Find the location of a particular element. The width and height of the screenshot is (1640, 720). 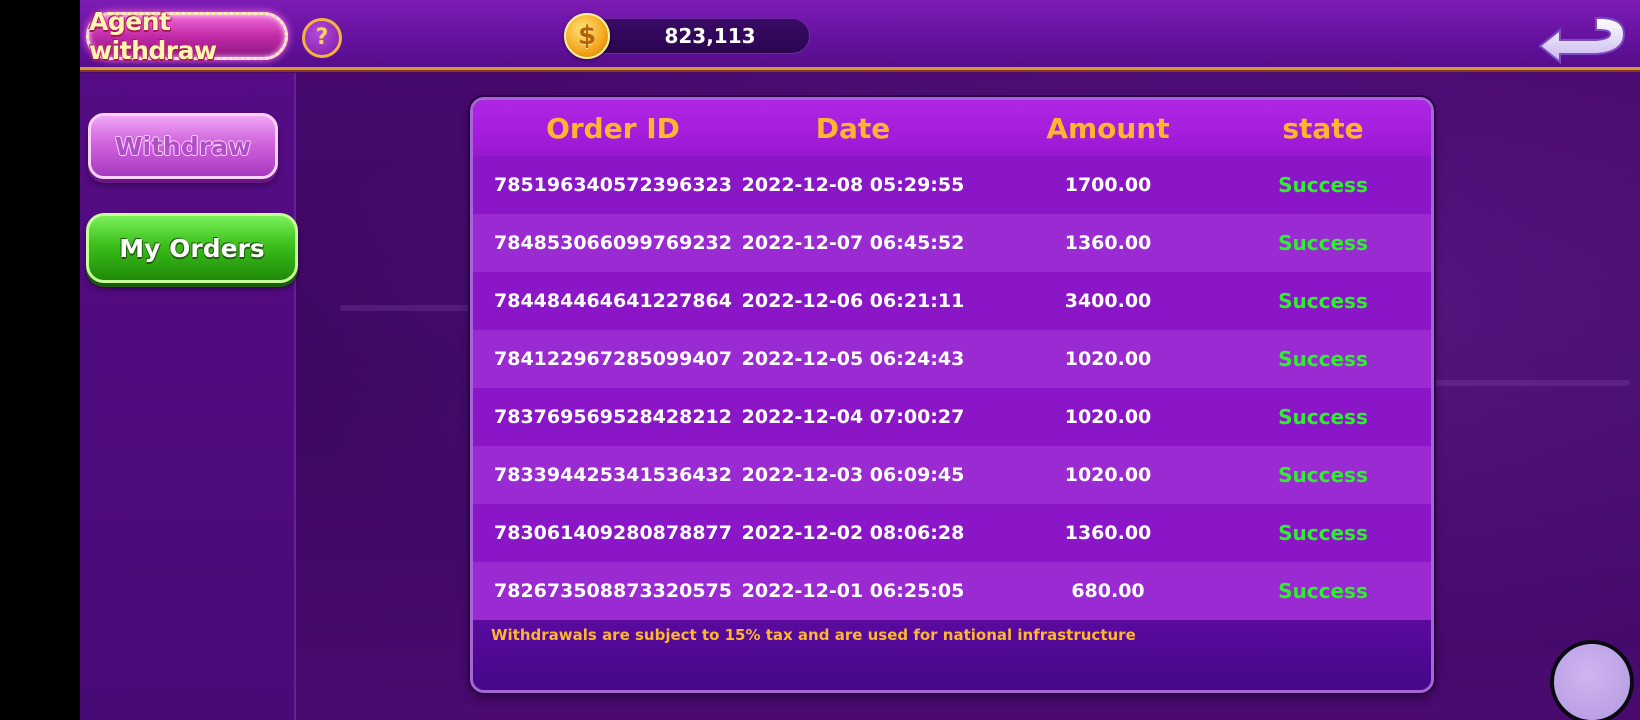

order-id-cell: 784484464641227864 is located at coordinates (613, 301).